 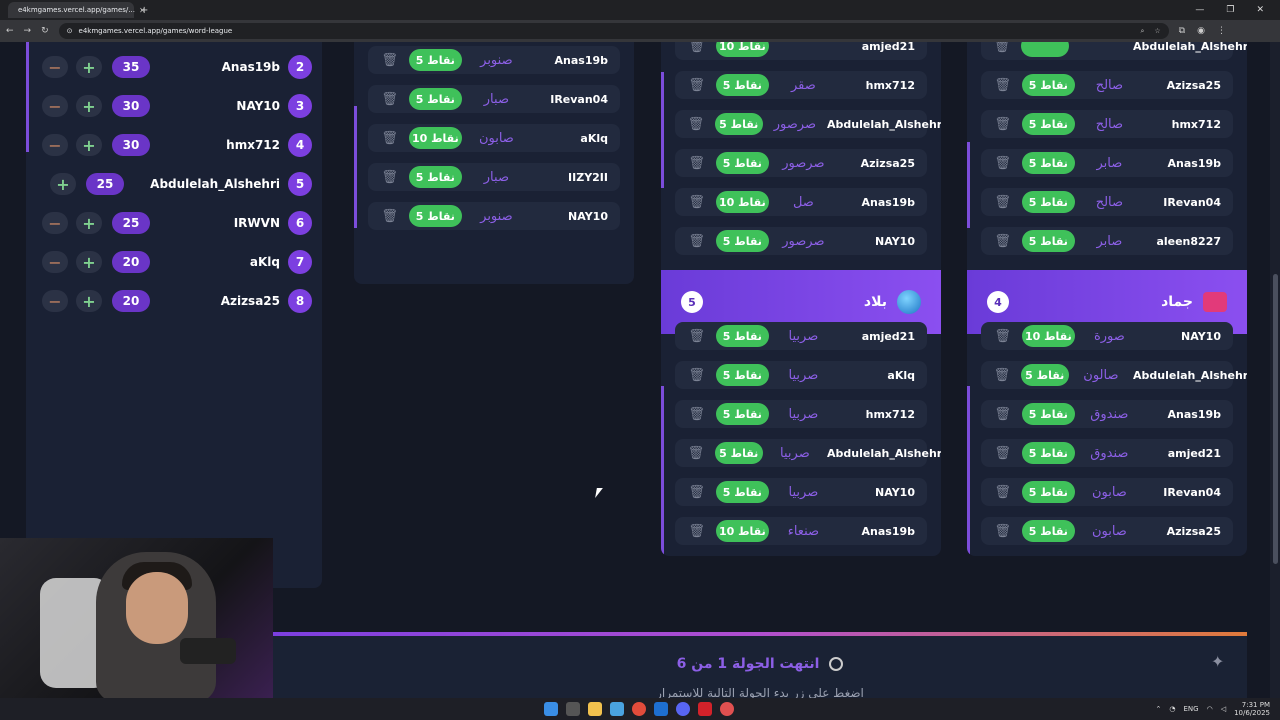 What do you see at coordinates (705, 709) in the screenshot?
I see `youtube-icon` at bounding box center [705, 709].